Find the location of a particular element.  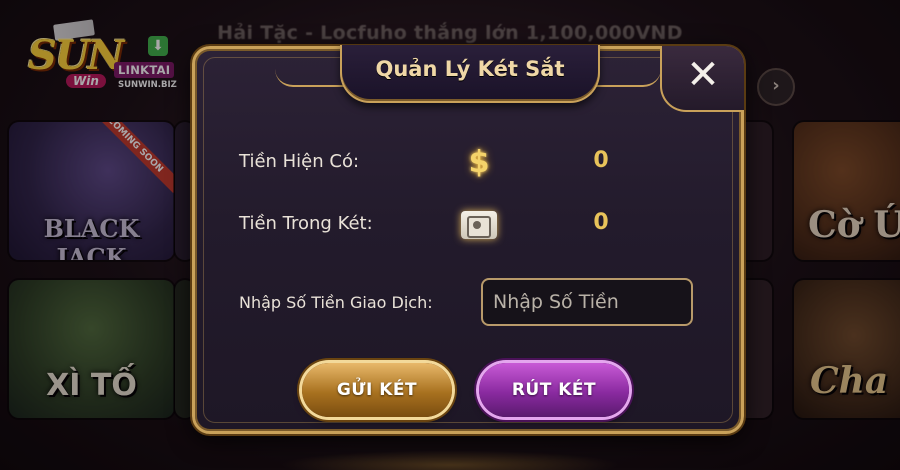

balance-value: 0 is located at coordinates (601, 160).